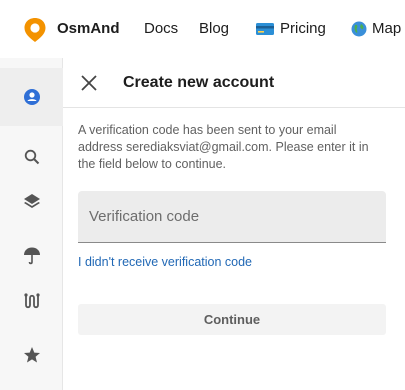  I want to click on nav-link-map-label: Map, so click(387, 28).